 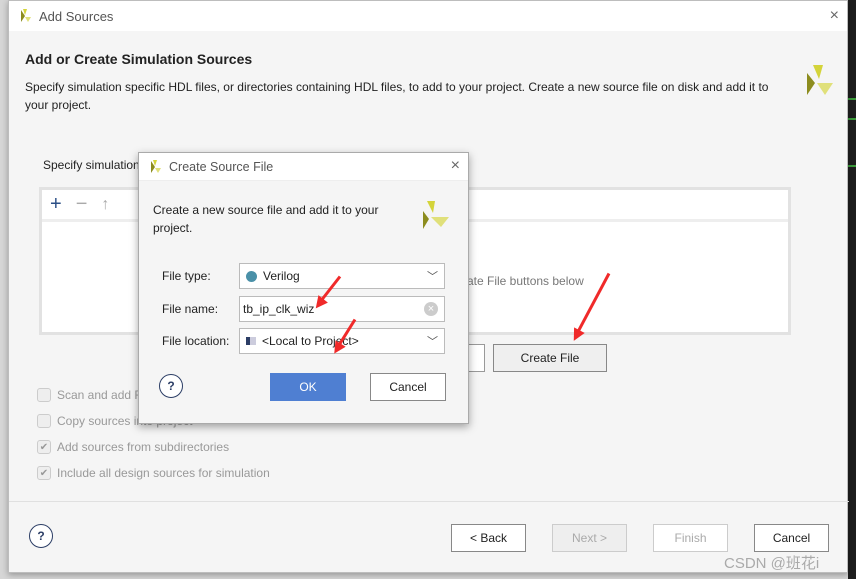 I want to click on create-file-button: Create File, so click(x=550, y=358).